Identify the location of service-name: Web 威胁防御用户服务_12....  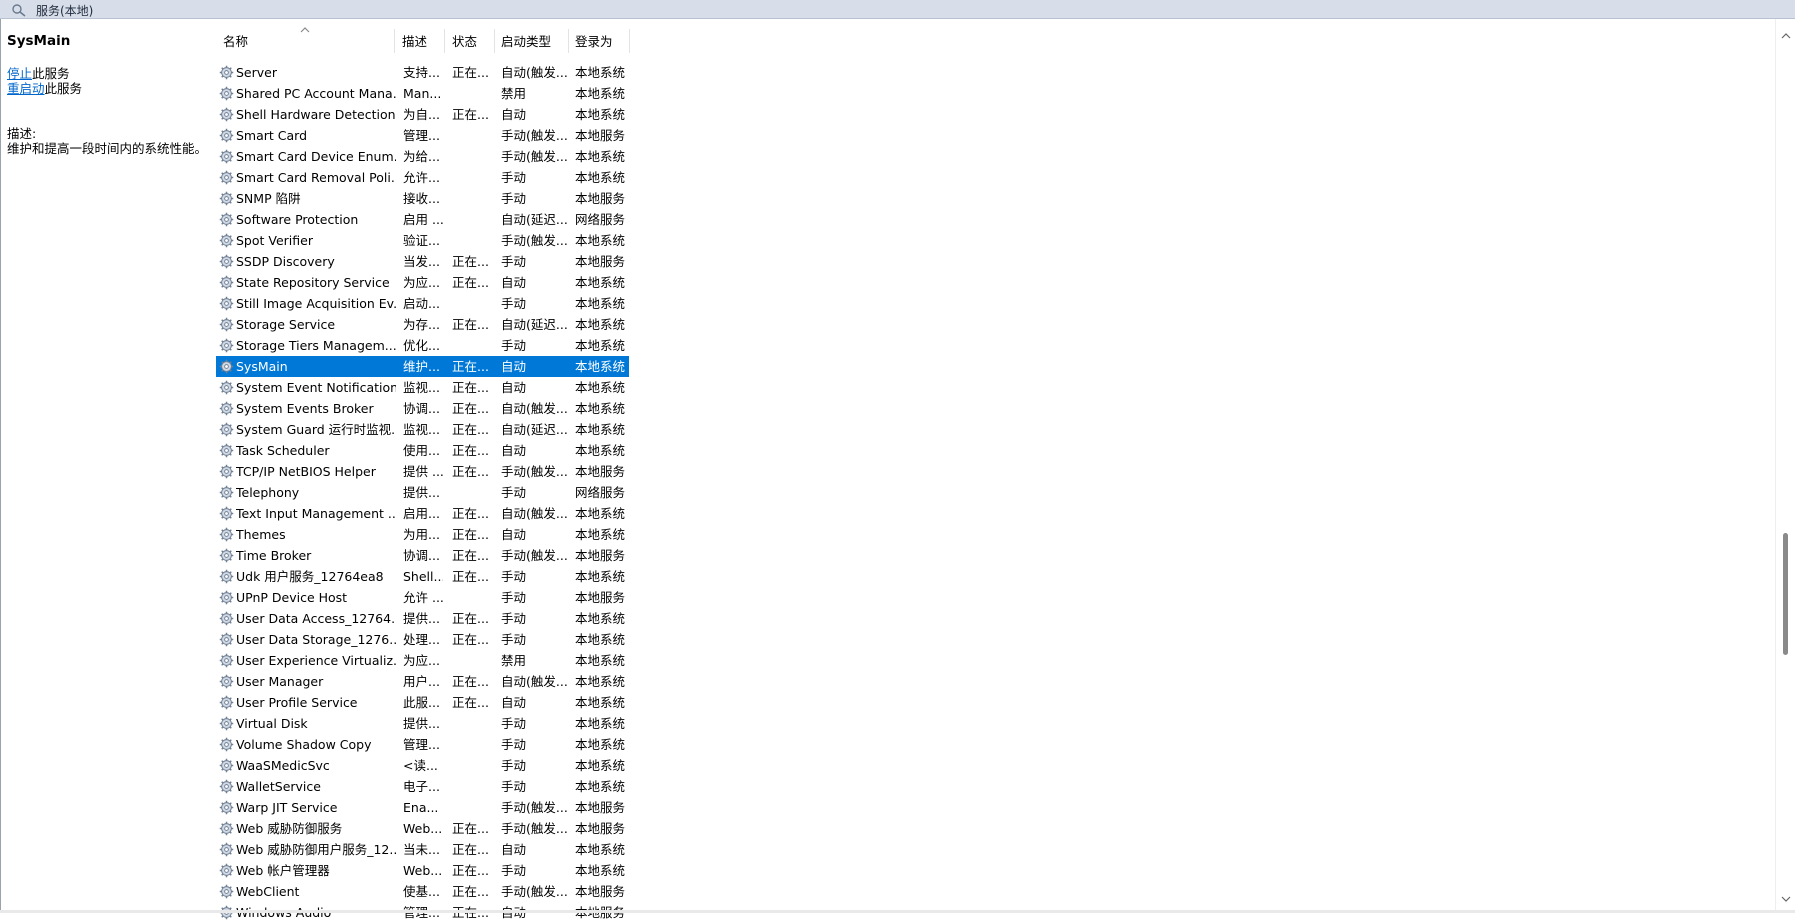
(316, 849).